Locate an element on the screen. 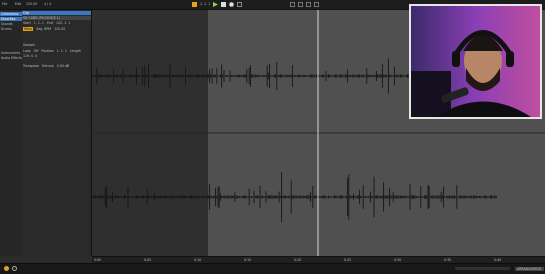 This screenshot has height=274, width=545. metronome-icon is located at coordinates (316, 4).